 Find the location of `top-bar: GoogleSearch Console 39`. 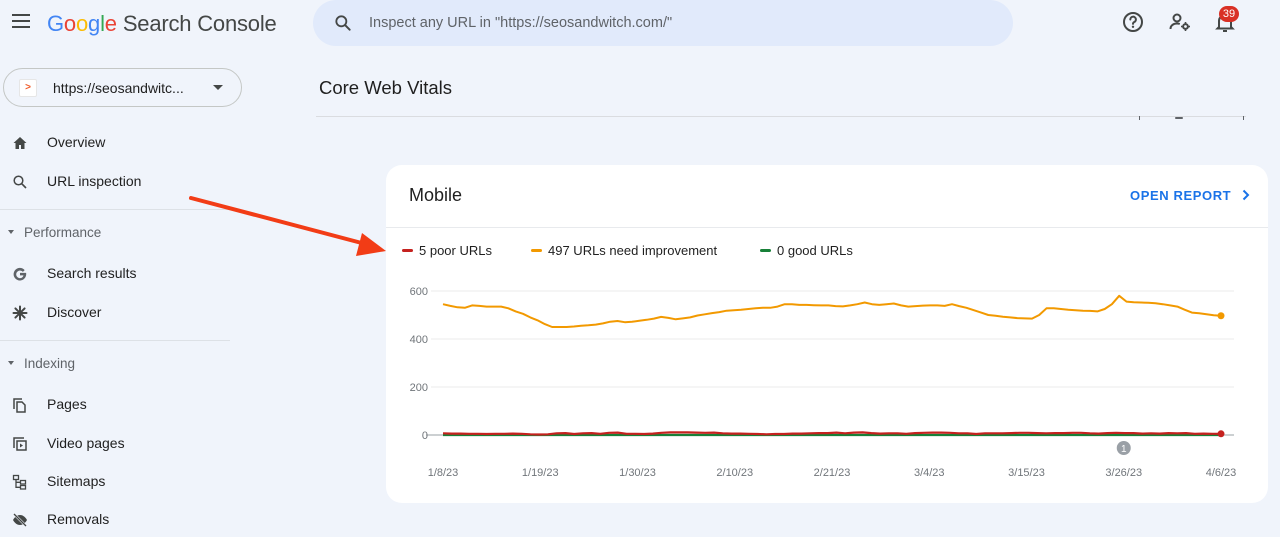

top-bar: GoogleSearch Console 39 is located at coordinates (640, 26).